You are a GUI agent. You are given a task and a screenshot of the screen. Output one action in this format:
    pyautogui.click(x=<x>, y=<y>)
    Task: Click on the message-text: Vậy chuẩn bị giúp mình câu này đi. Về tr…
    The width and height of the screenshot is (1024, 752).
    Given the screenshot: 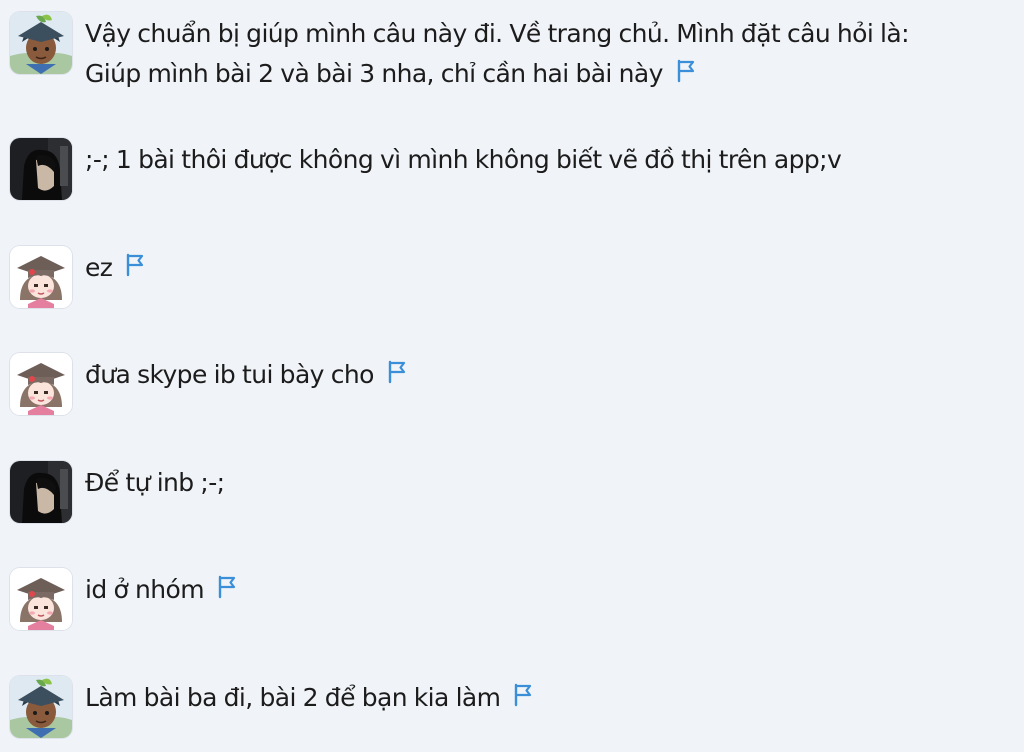 What is the action you would take?
    pyautogui.click(x=549, y=54)
    